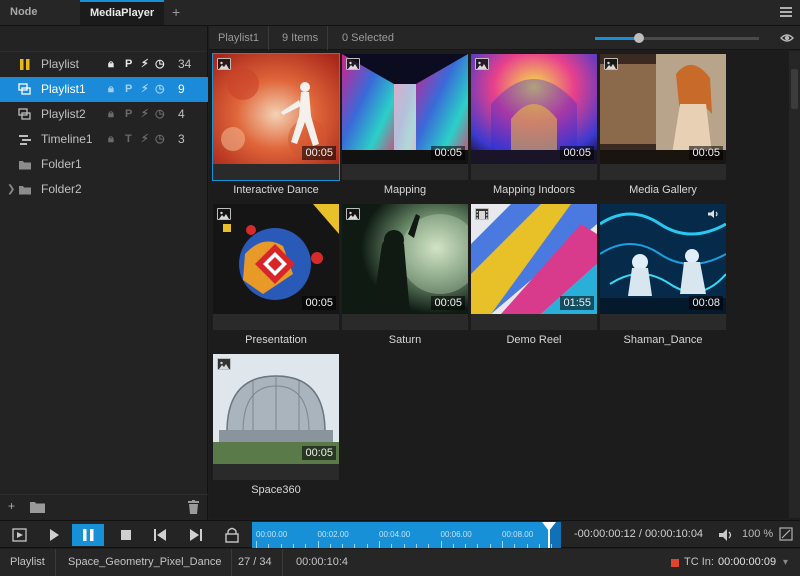  I want to click on timeline-tick-label: 00:06.00, so click(456, 534).